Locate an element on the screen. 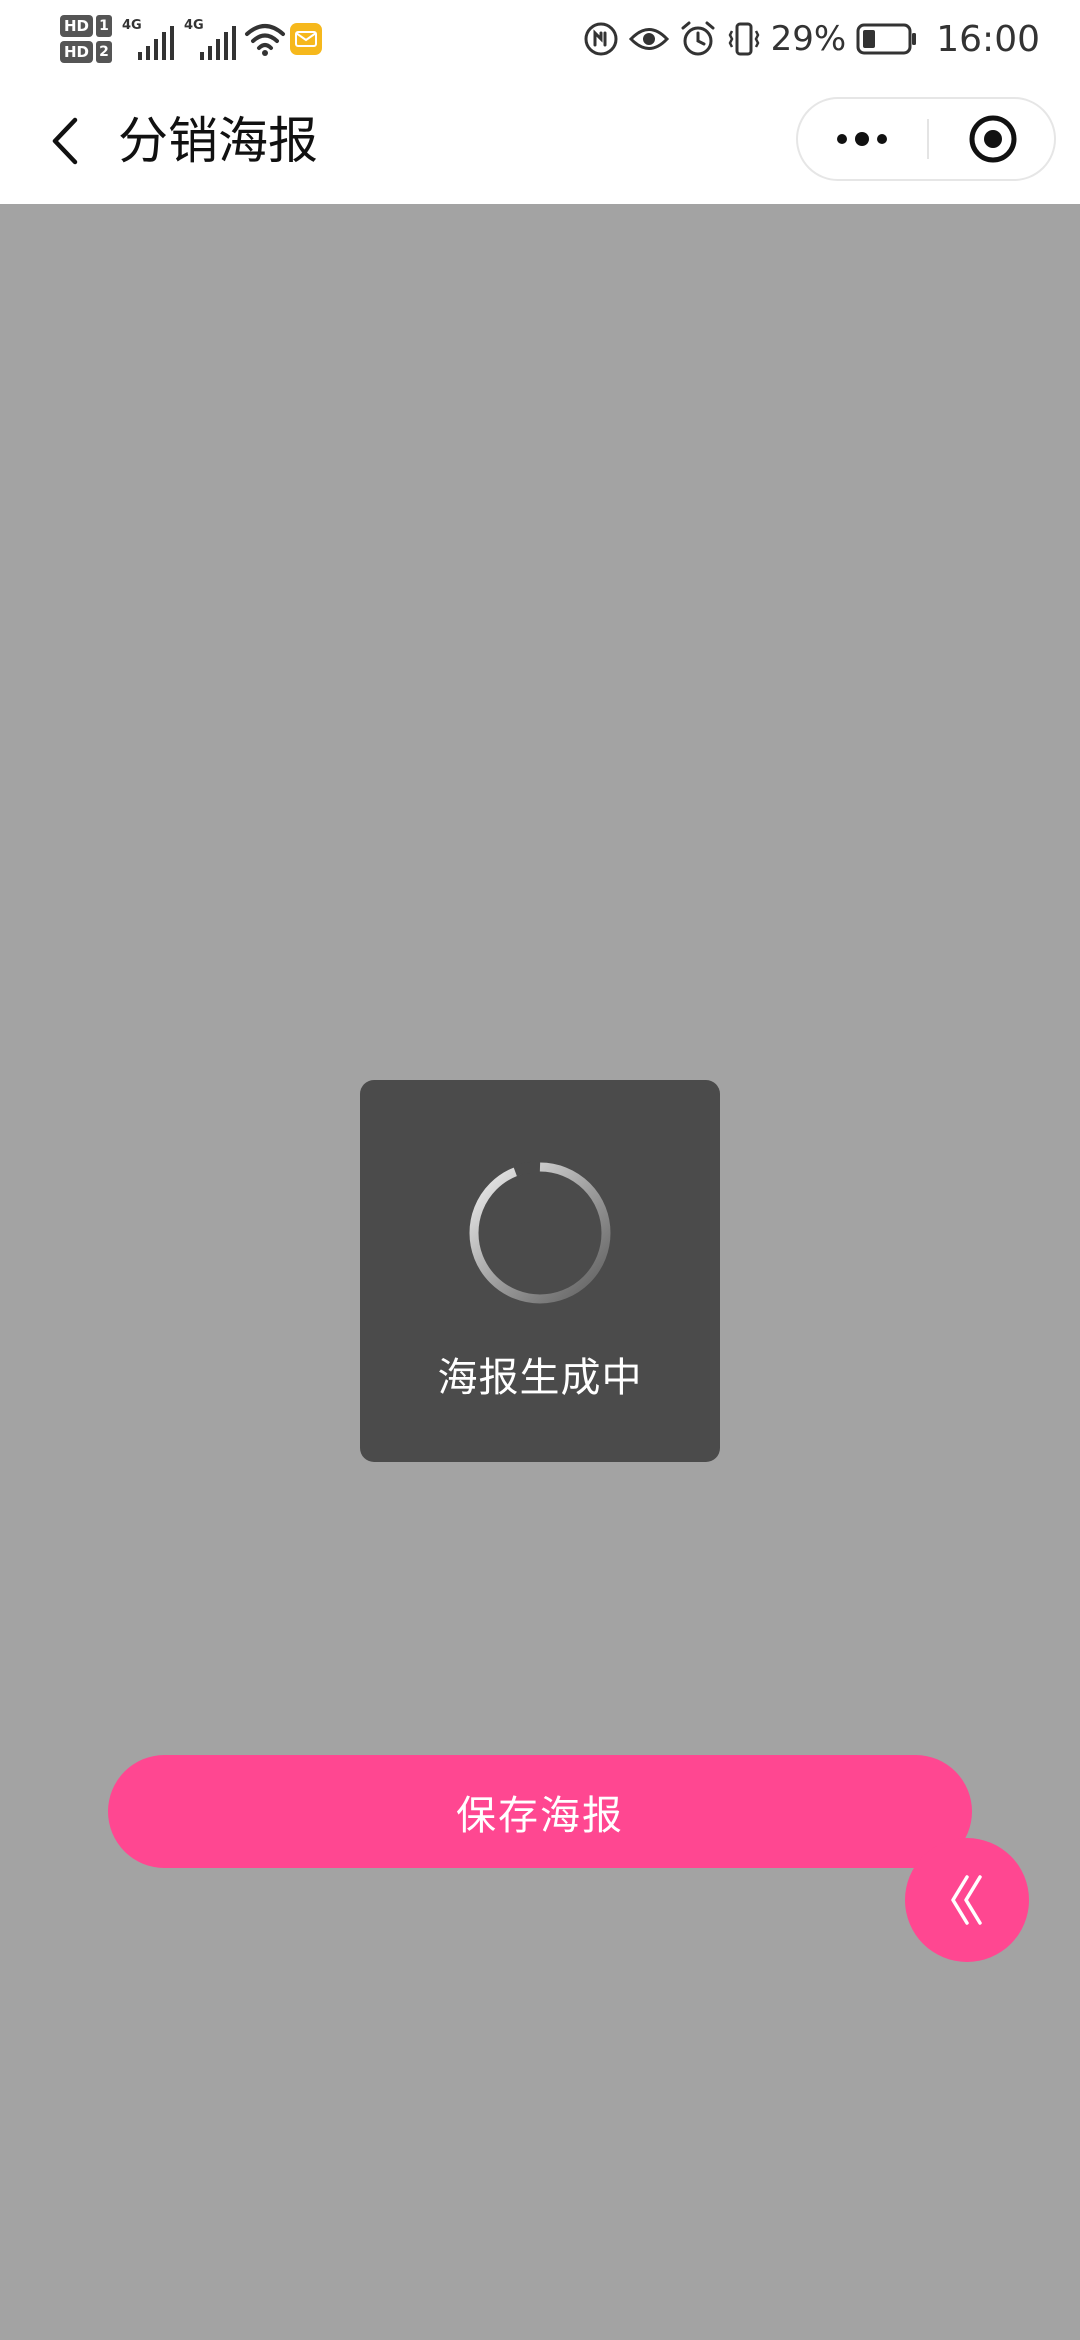 The width and height of the screenshot is (1080, 2340). sim1-indicator: HD 1 is located at coordinates (86, 26).